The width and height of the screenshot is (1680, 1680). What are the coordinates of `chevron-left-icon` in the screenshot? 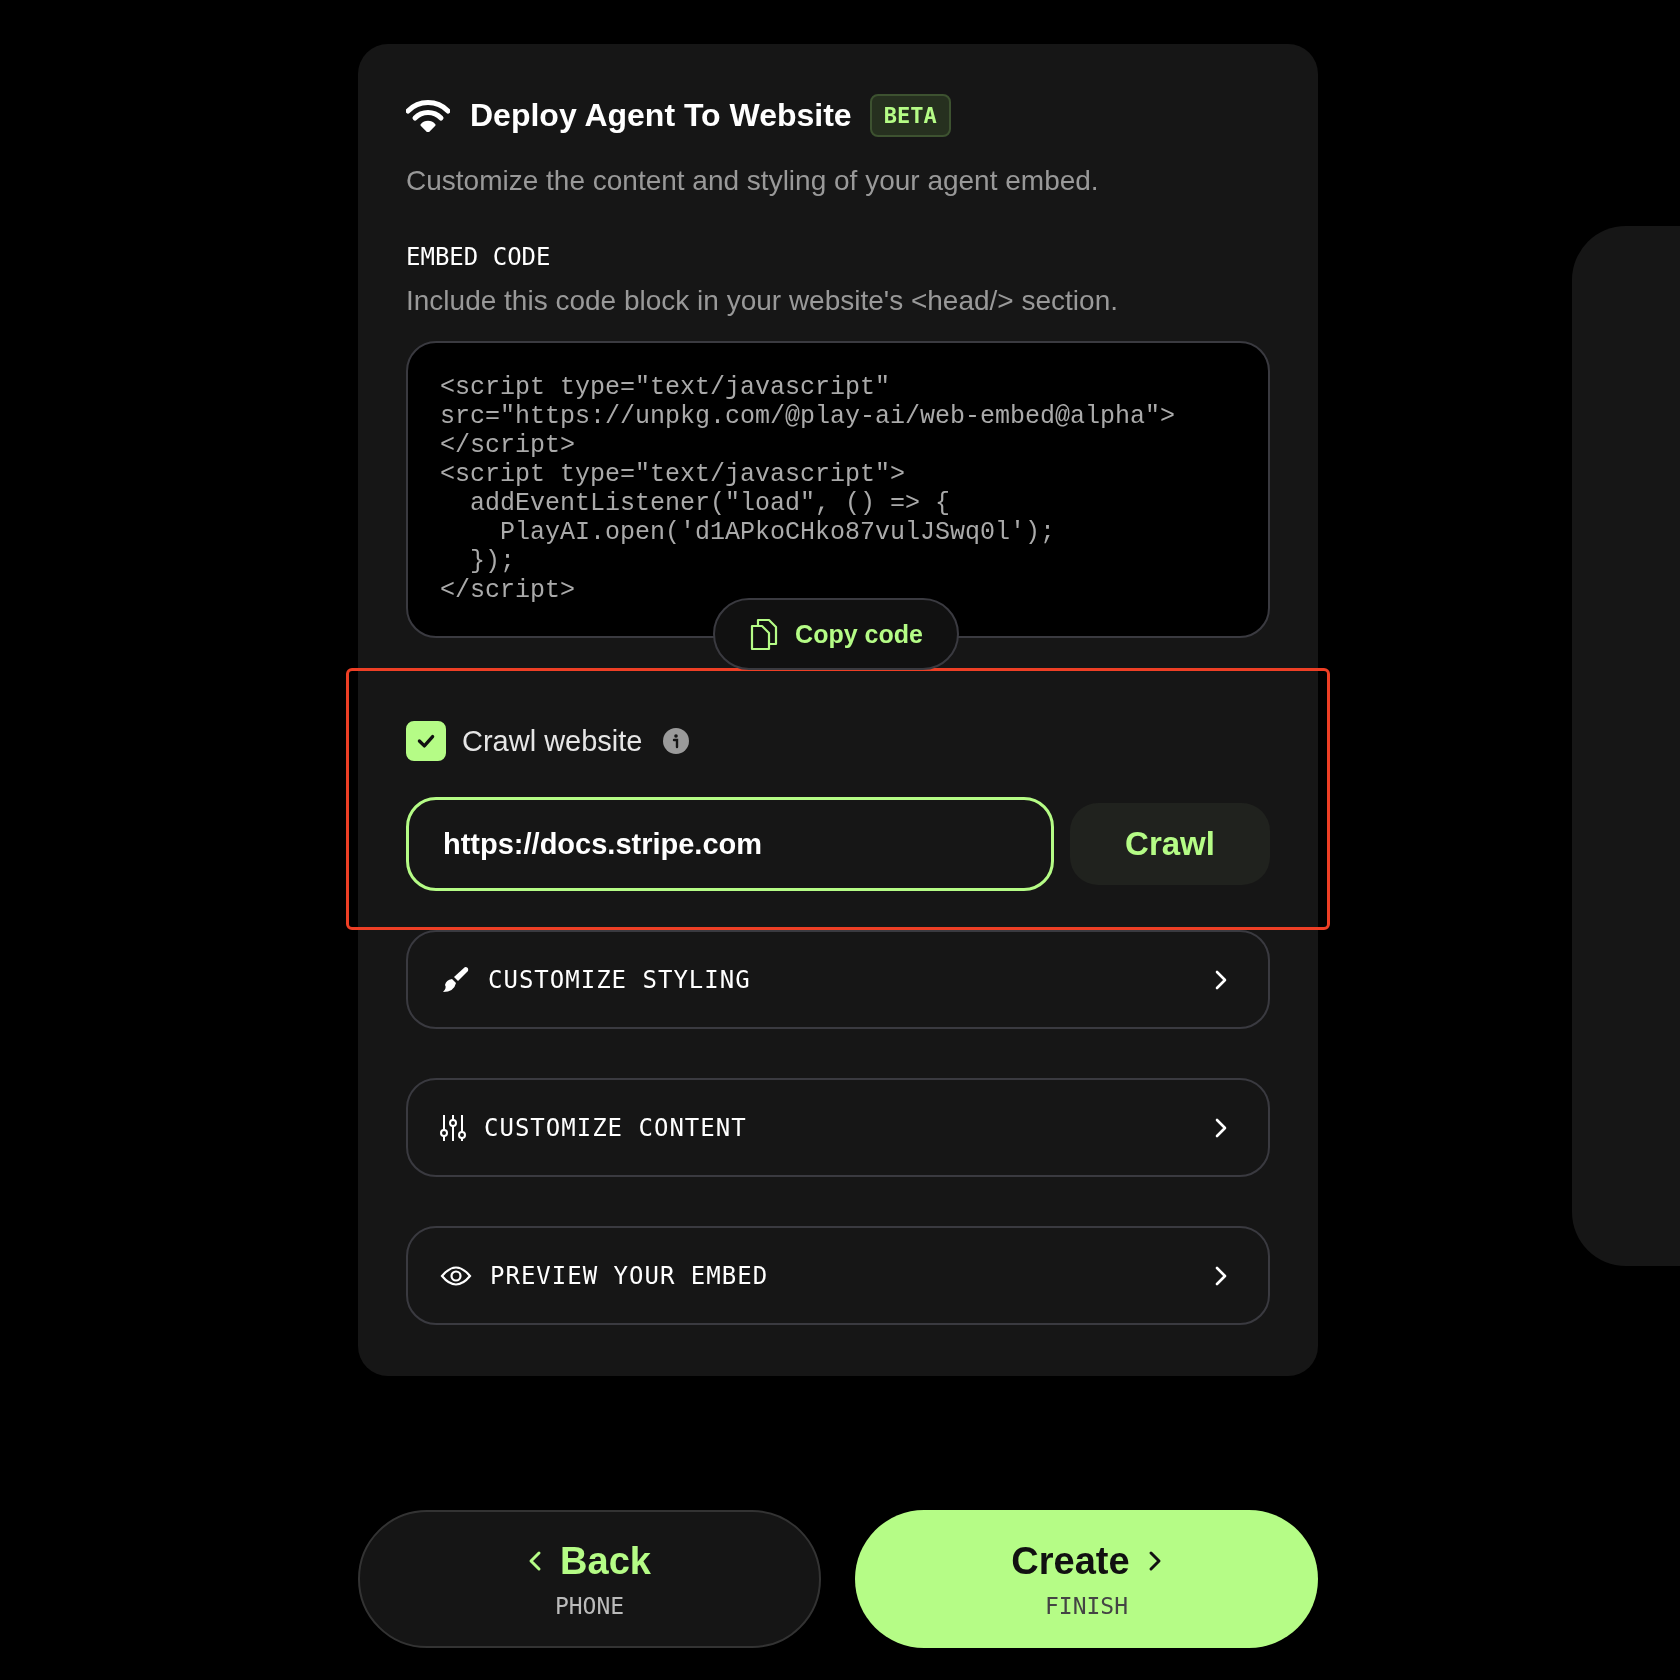 It's located at (535, 1561).